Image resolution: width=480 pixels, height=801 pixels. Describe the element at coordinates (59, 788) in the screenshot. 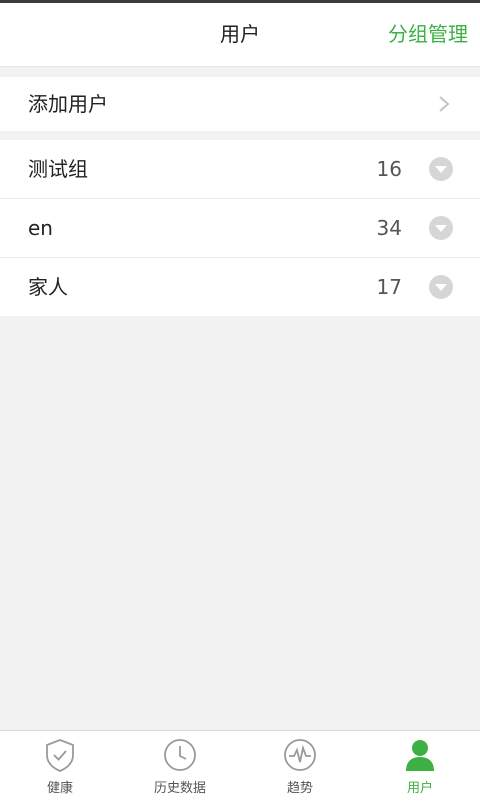

I see `tab-label: 健康` at that location.